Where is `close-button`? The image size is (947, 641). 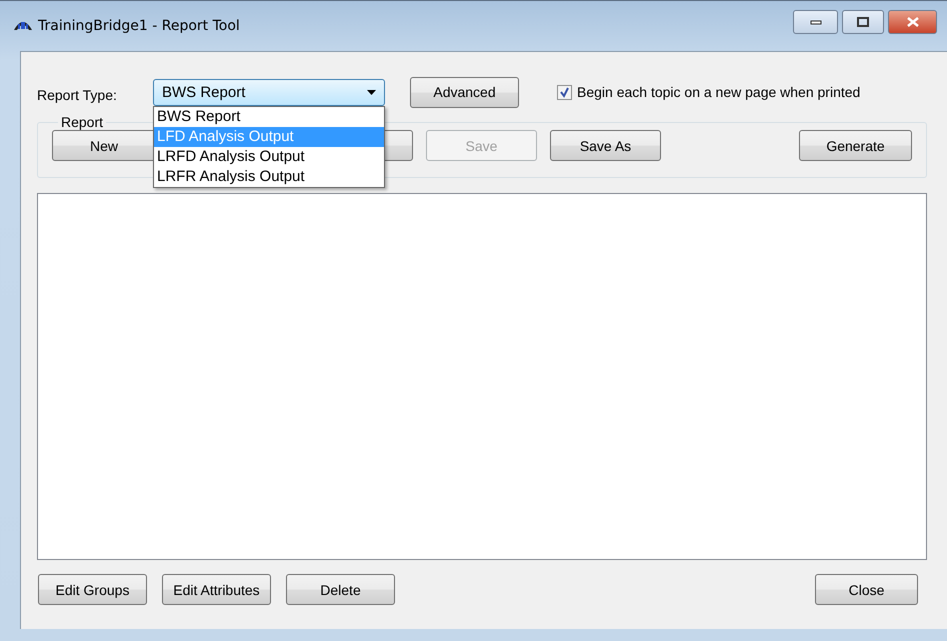
close-button is located at coordinates (912, 22).